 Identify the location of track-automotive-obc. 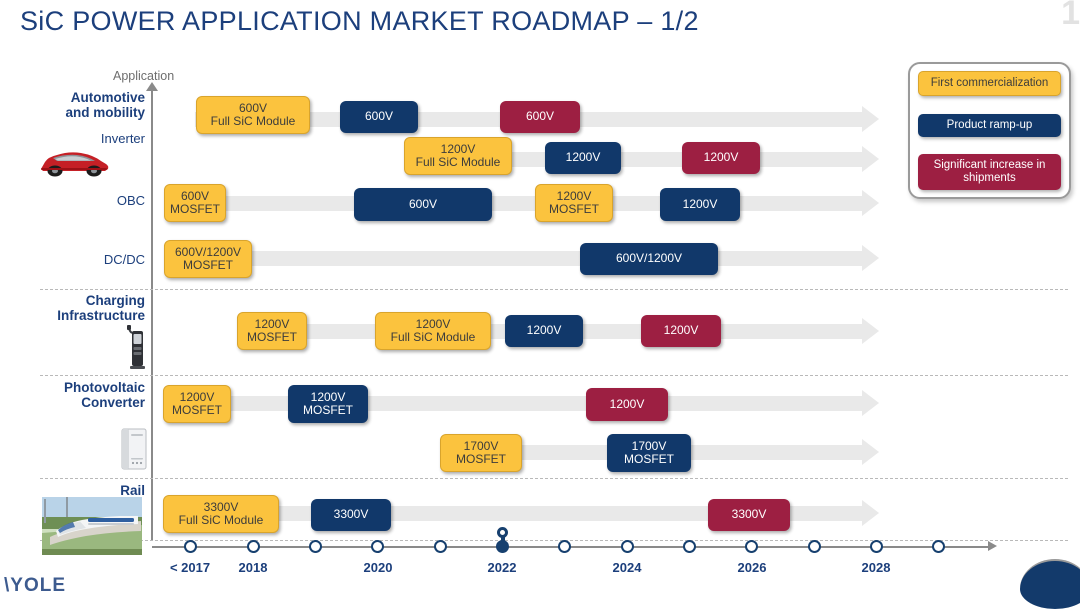
(522, 203).